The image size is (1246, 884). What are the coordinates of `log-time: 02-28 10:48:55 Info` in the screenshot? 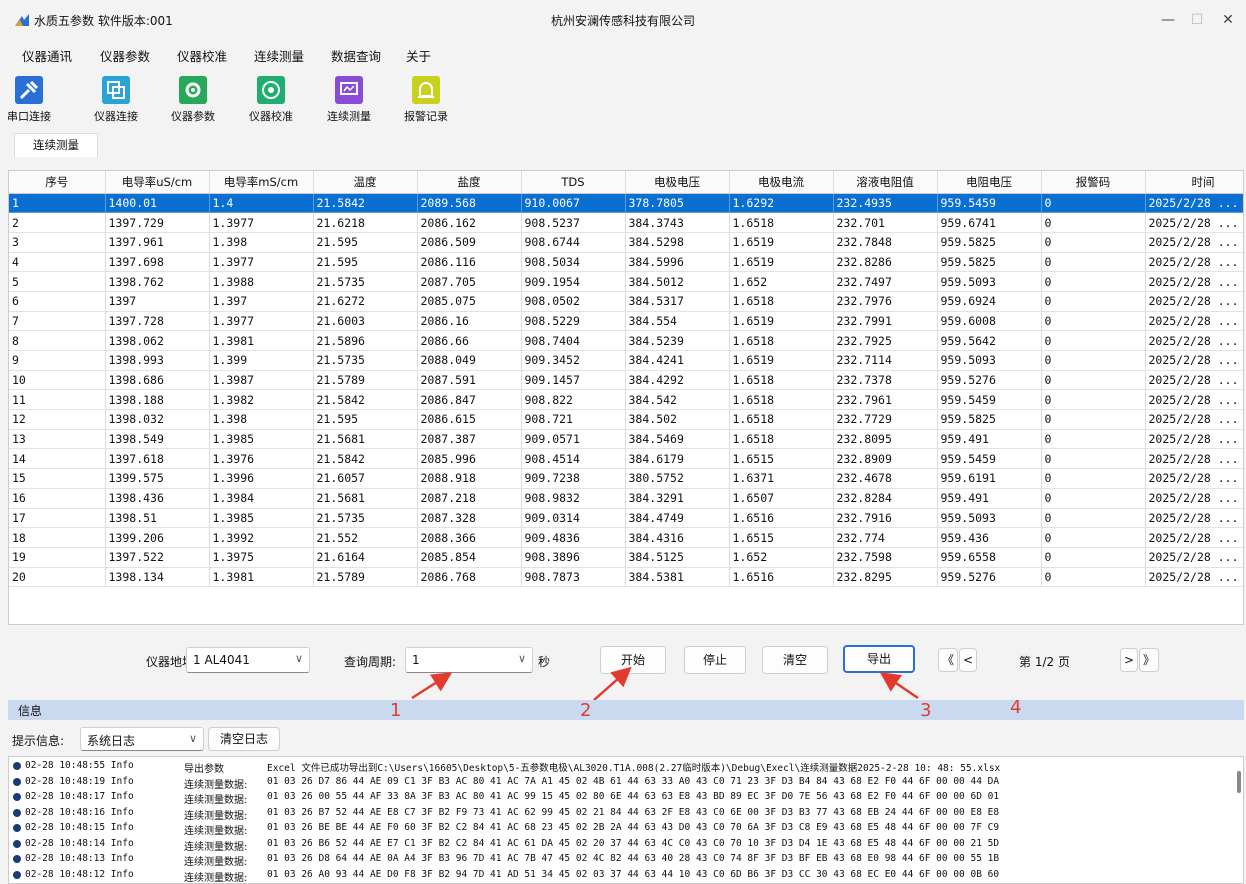 It's located at (79, 765).